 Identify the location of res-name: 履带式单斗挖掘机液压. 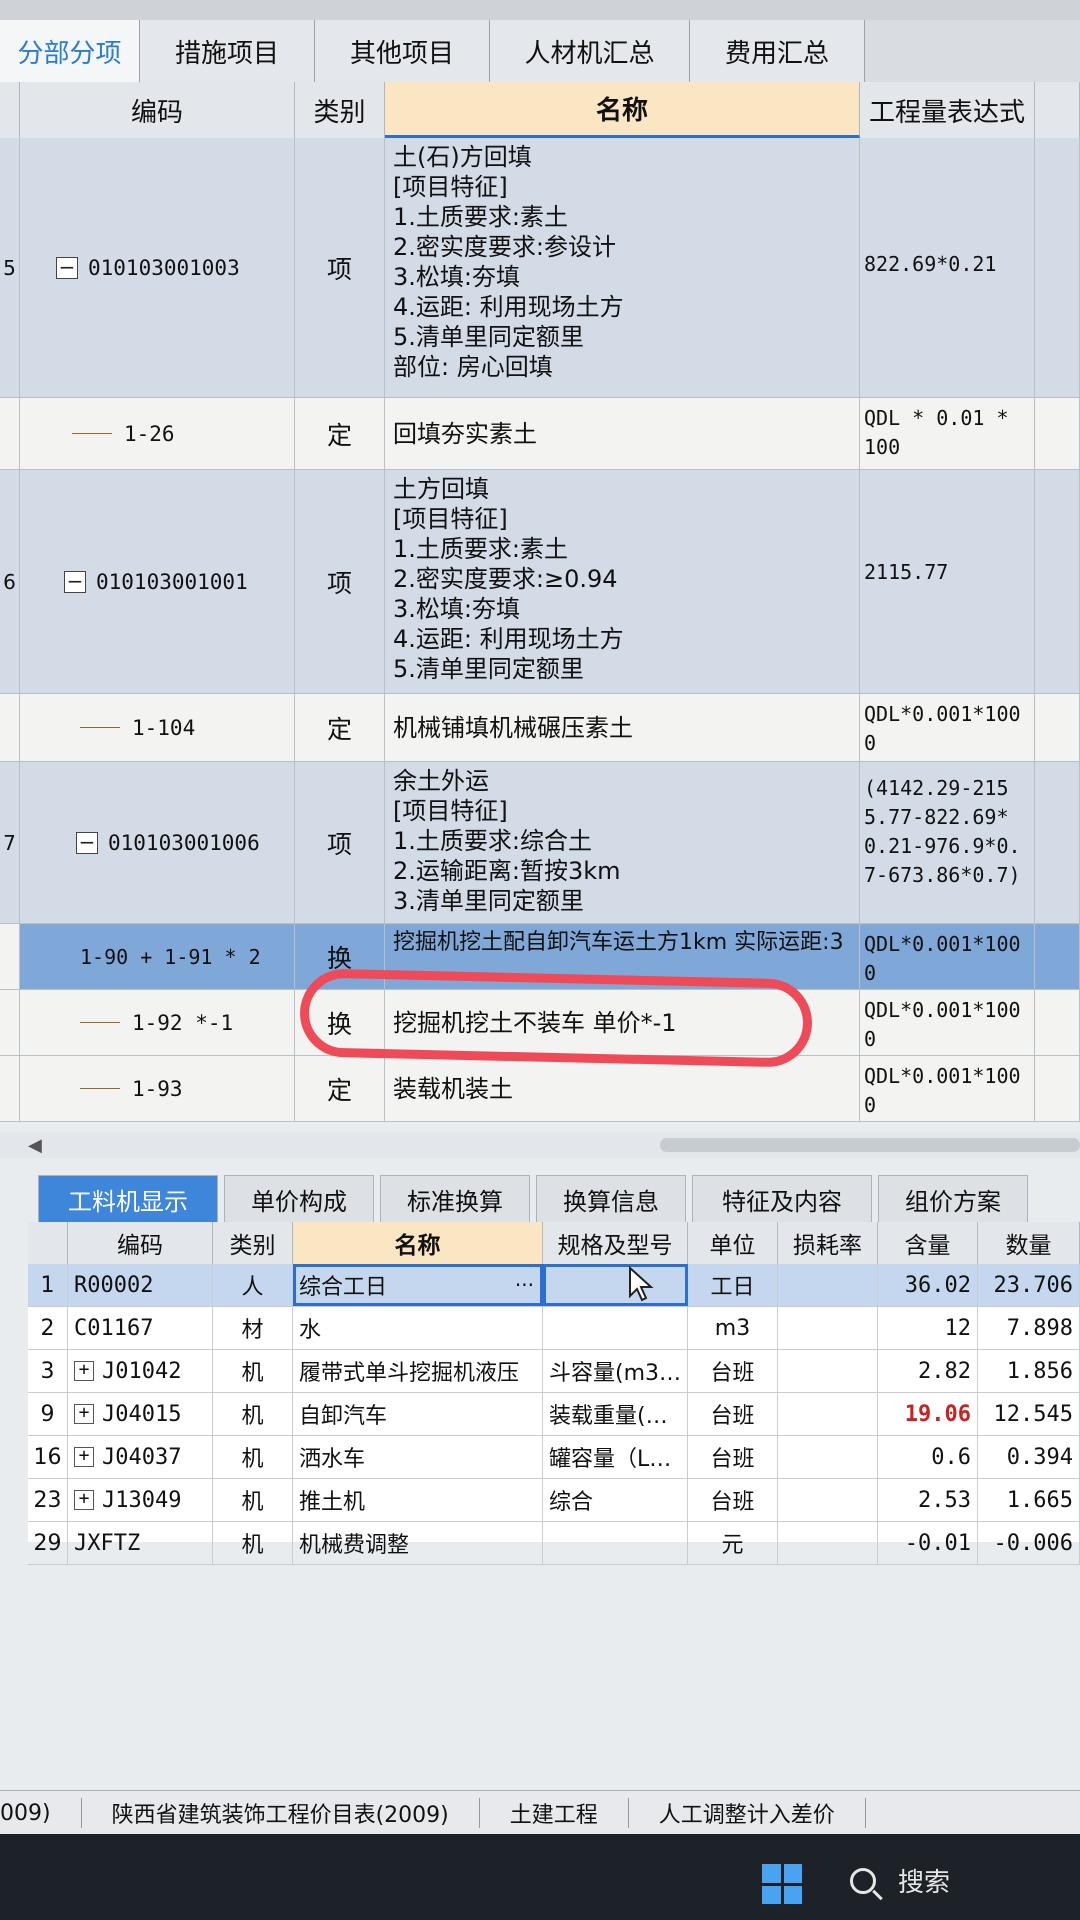
(418, 1371).